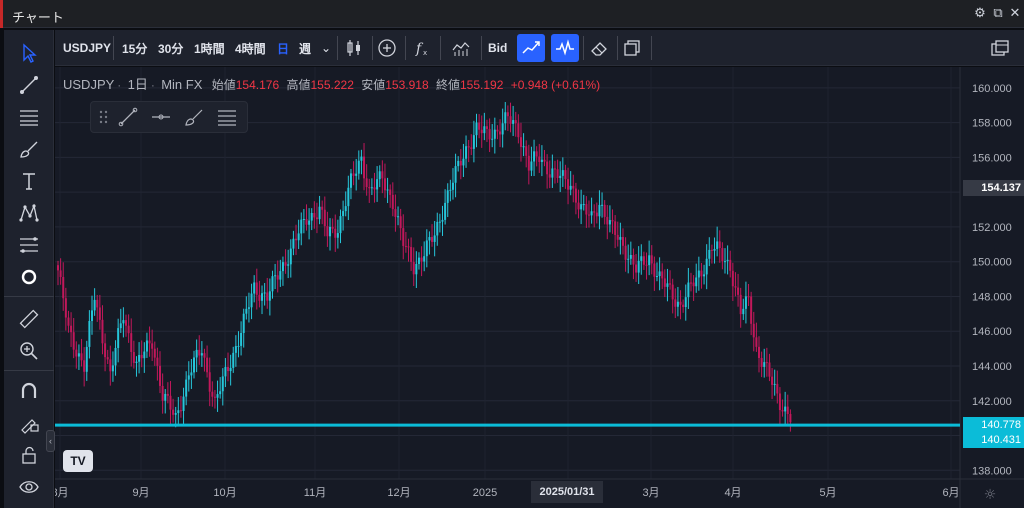  I want to click on float-brush-icon, so click(196, 118).